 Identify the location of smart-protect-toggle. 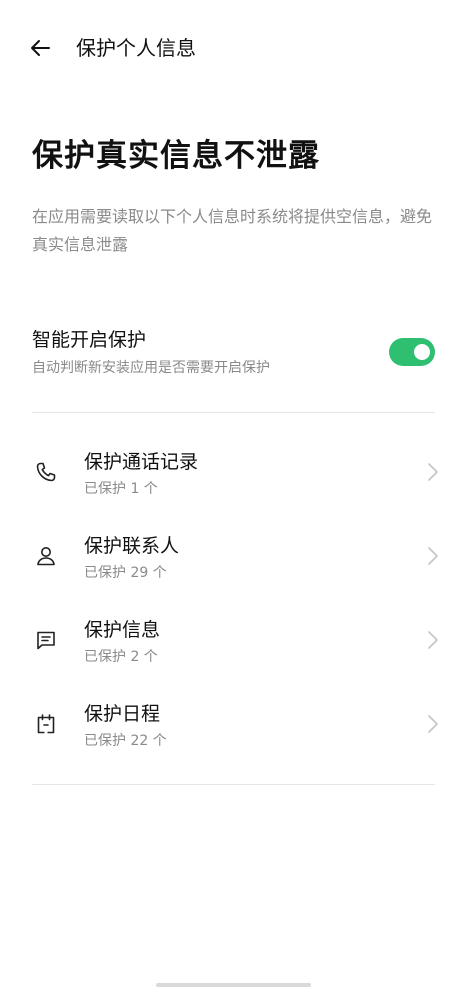
(412, 352).